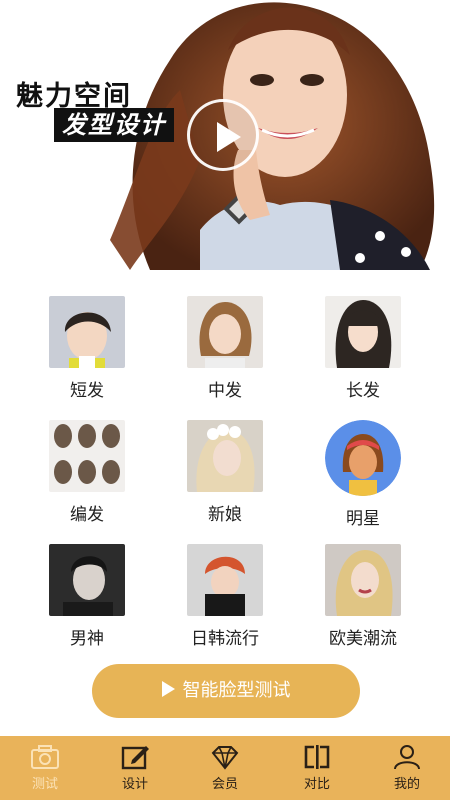 The height and width of the screenshot is (800, 450). What do you see at coordinates (363, 639) in the screenshot?
I see `category-label: 欧美潮流` at bounding box center [363, 639].